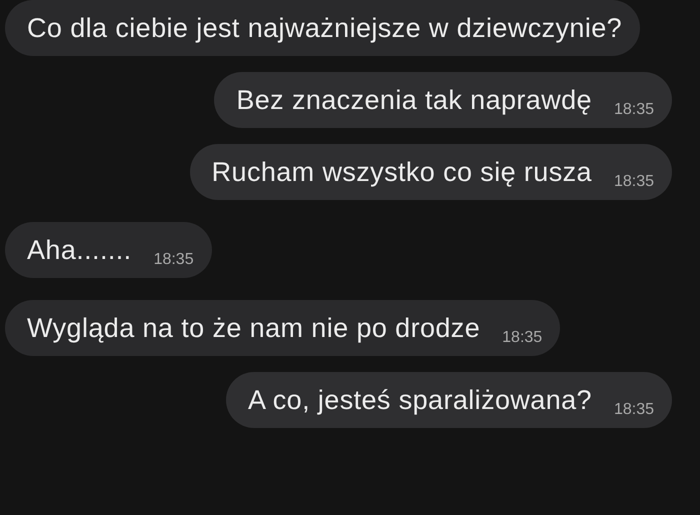 This screenshot has width=700, height=515. Describe the element at coordinates (420, 400) in the screenshot. I see `message-text: A co, jesteś sparaliżowana?` at that location.